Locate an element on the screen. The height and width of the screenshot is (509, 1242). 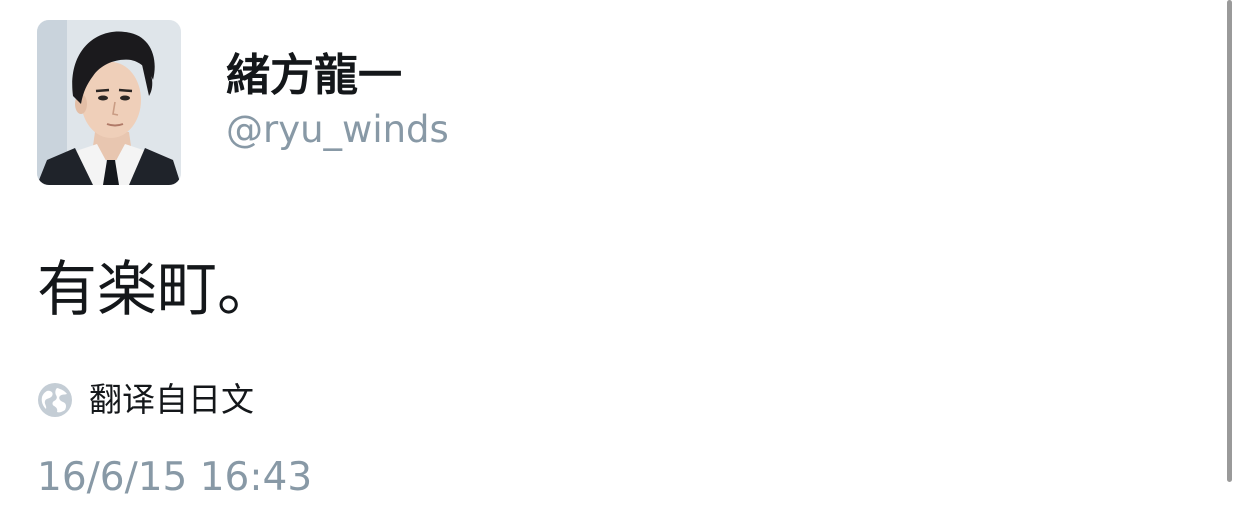
globe-icon is located at coordinates (55, 400).